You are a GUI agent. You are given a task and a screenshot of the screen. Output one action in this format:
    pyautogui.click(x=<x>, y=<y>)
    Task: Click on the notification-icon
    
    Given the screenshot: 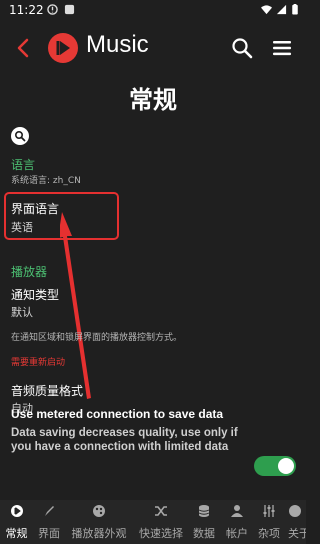 What is the action you would take?
    pyautogui.click(x=52, y=9)
    